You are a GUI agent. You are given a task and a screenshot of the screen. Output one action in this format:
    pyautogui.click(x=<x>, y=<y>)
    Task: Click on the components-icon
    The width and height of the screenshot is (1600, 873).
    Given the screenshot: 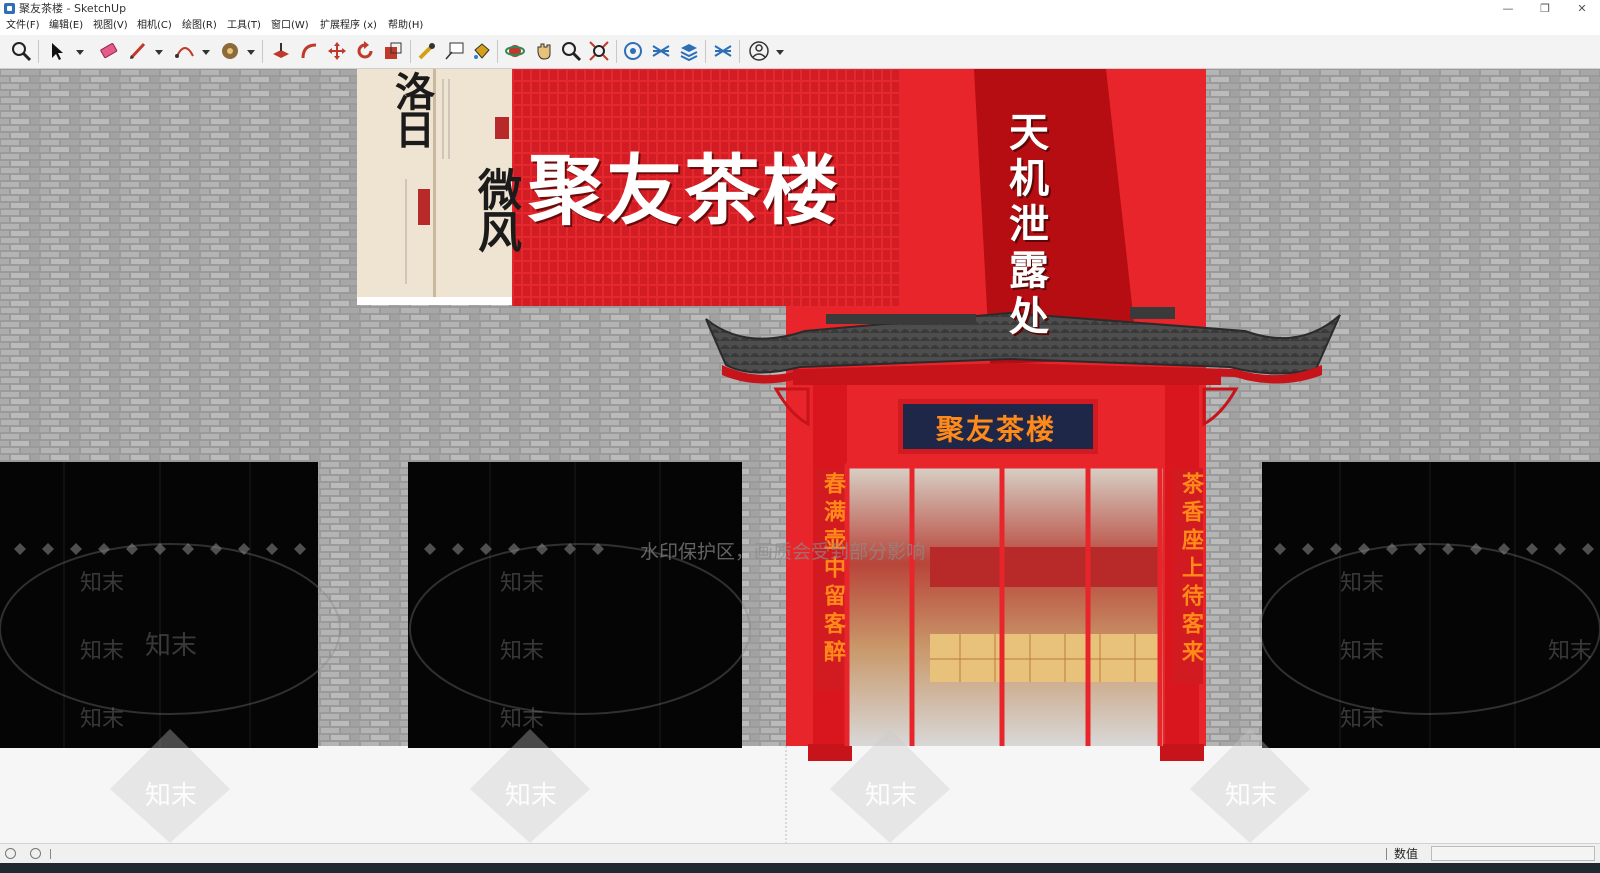 What is the action you would take?
    pyautogui.click(x=723, y=51)
    